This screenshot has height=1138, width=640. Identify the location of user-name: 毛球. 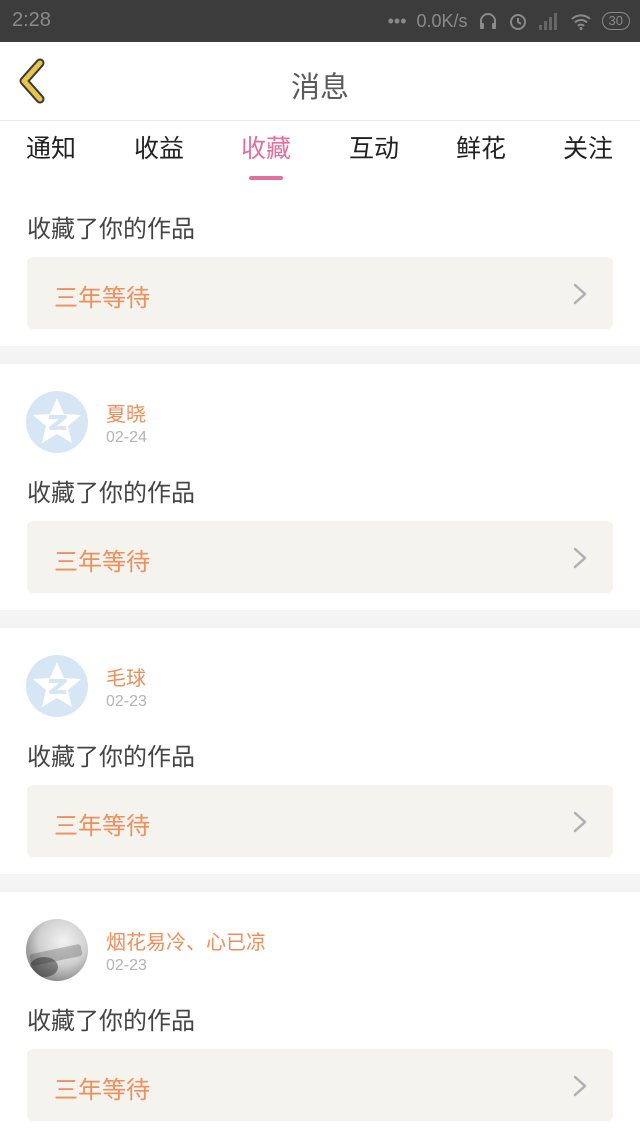
(126, 676).